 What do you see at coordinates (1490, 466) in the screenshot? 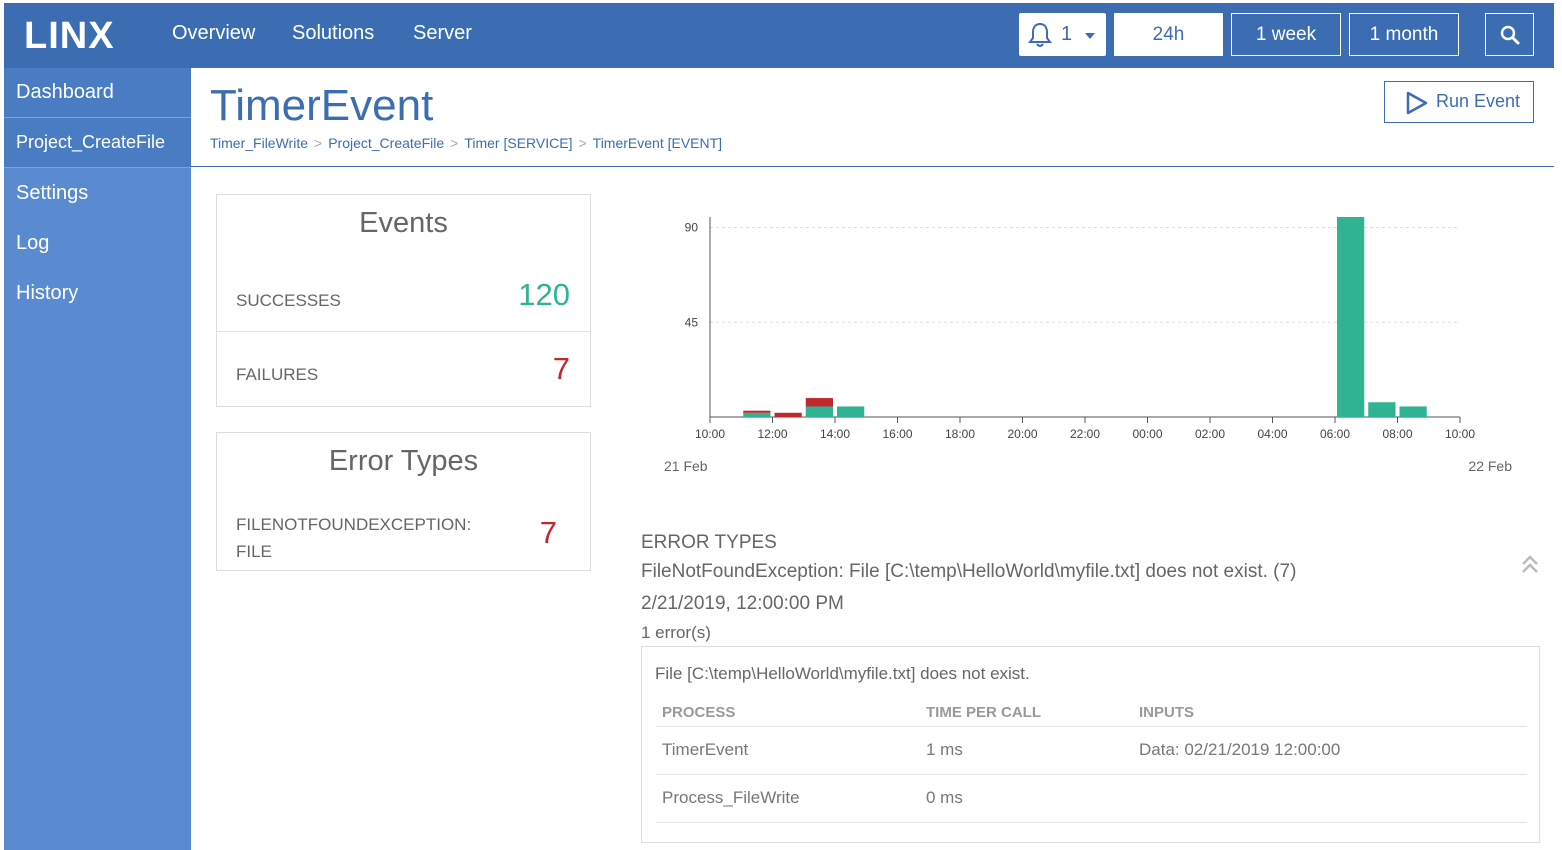
I see `date-label: 22 Feb` at bounding box center [1490, 466].